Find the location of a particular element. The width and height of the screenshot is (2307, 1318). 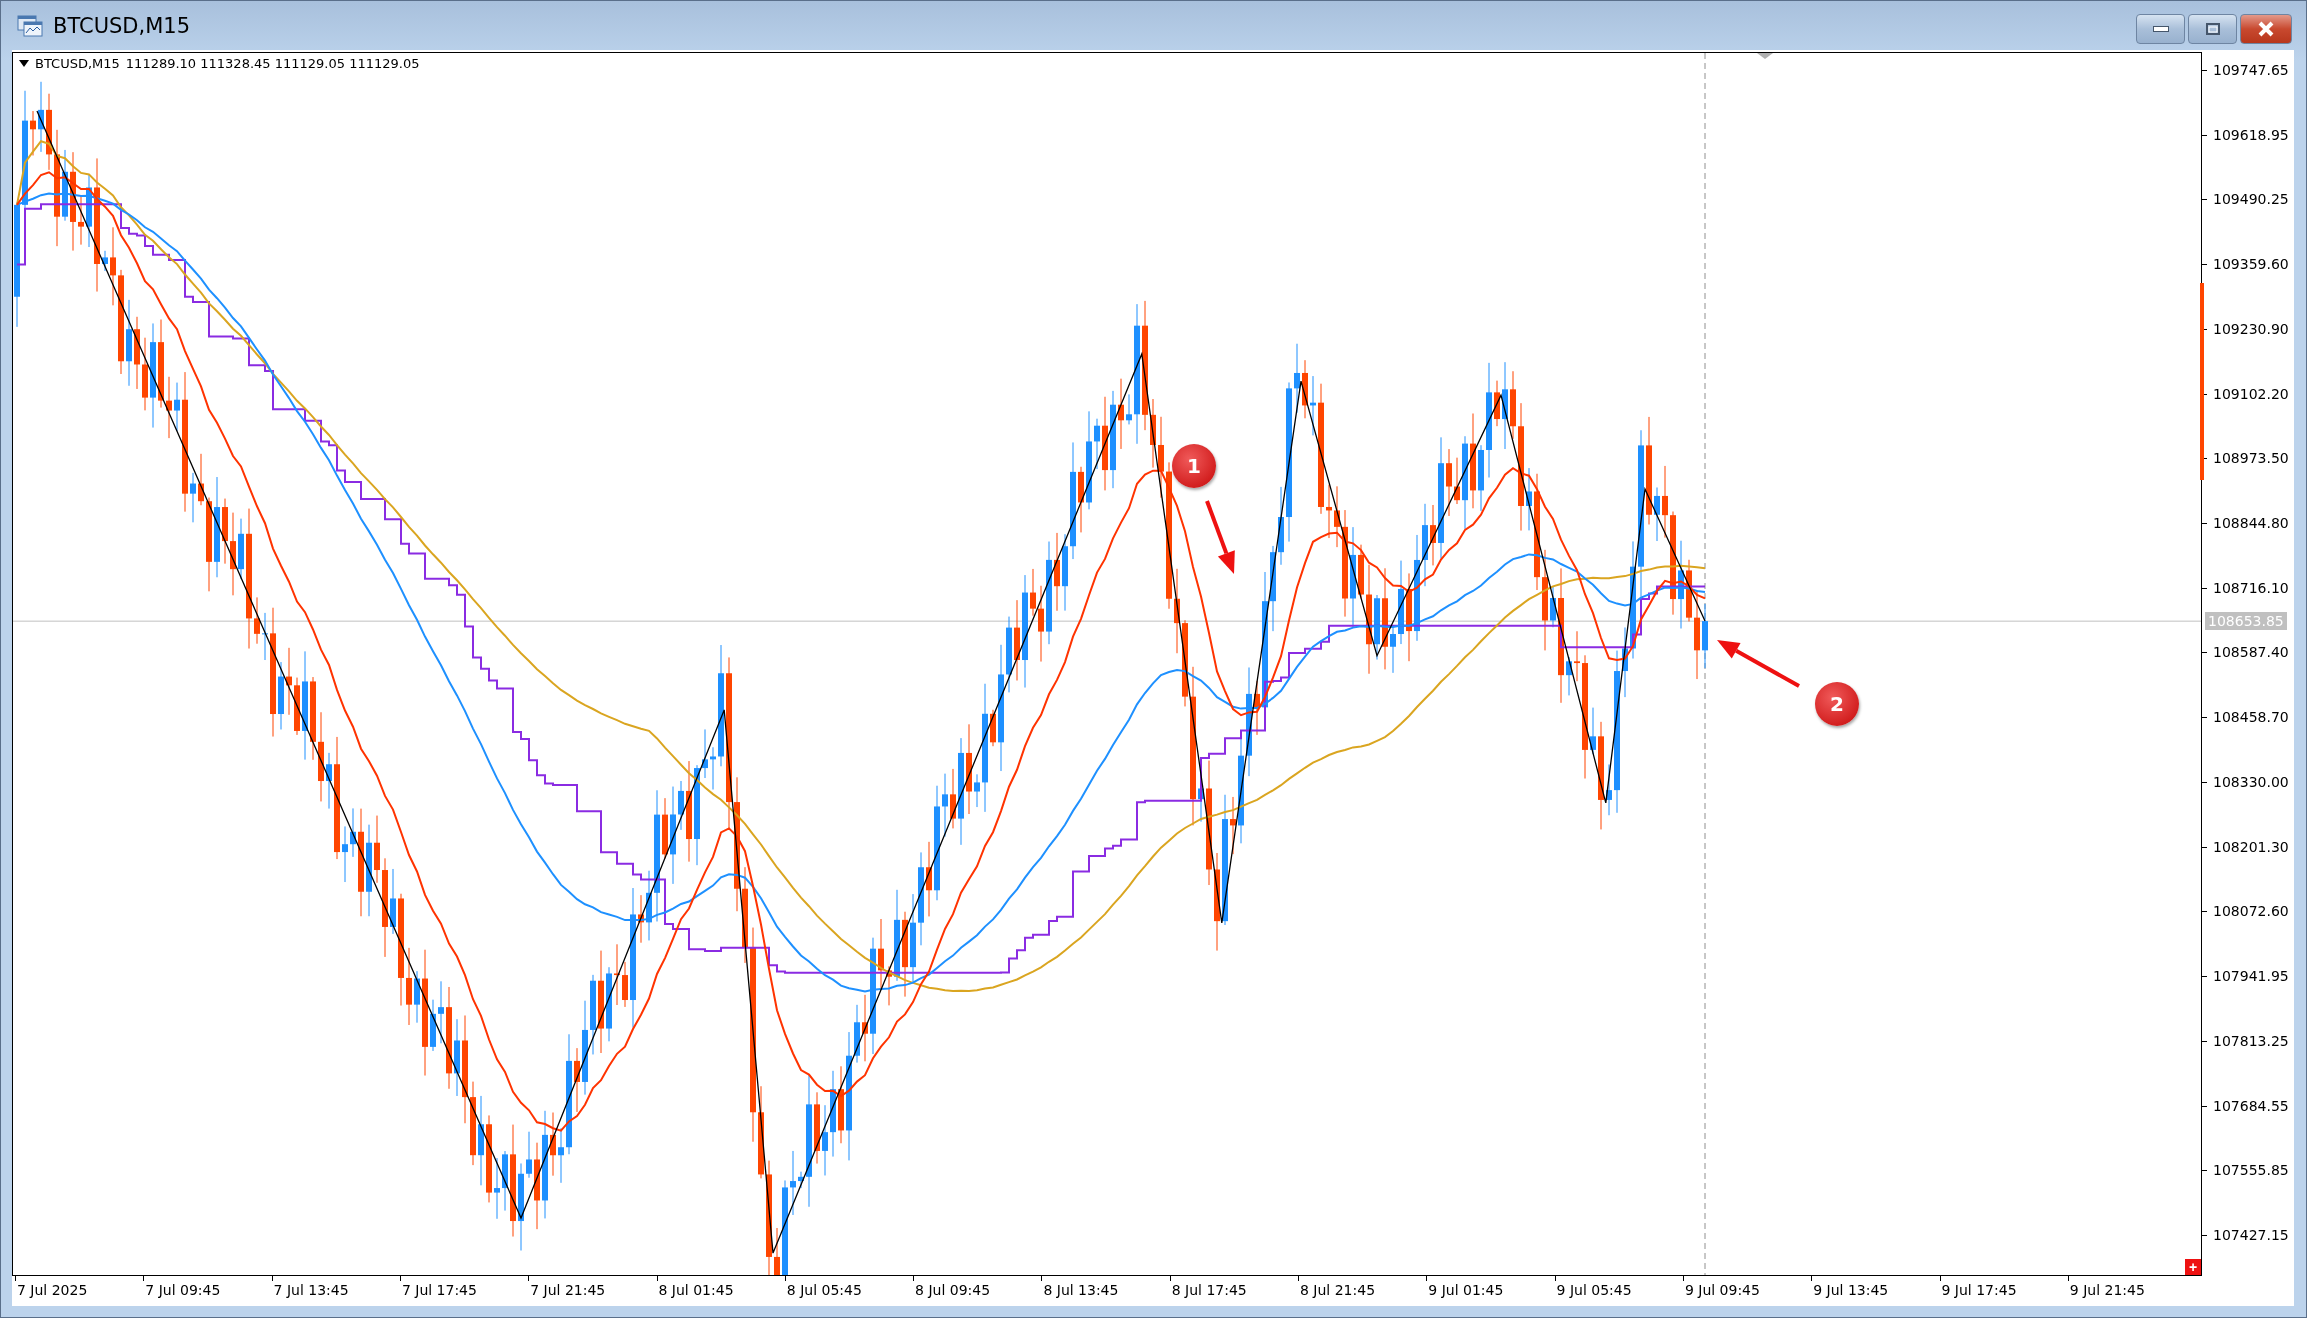

time-axis-label: 9 Jul 01:45 is located at coordinates (1466, 1290).